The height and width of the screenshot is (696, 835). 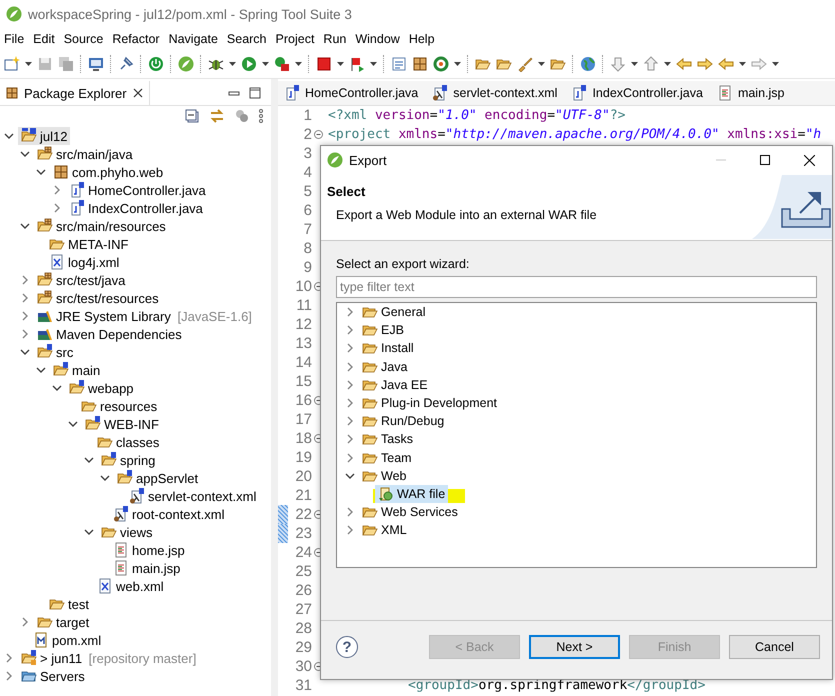 What do you see at coordinates (84, 39) in the screenshot?
I see `menu-item: Source` at bounding box center [84, 39].